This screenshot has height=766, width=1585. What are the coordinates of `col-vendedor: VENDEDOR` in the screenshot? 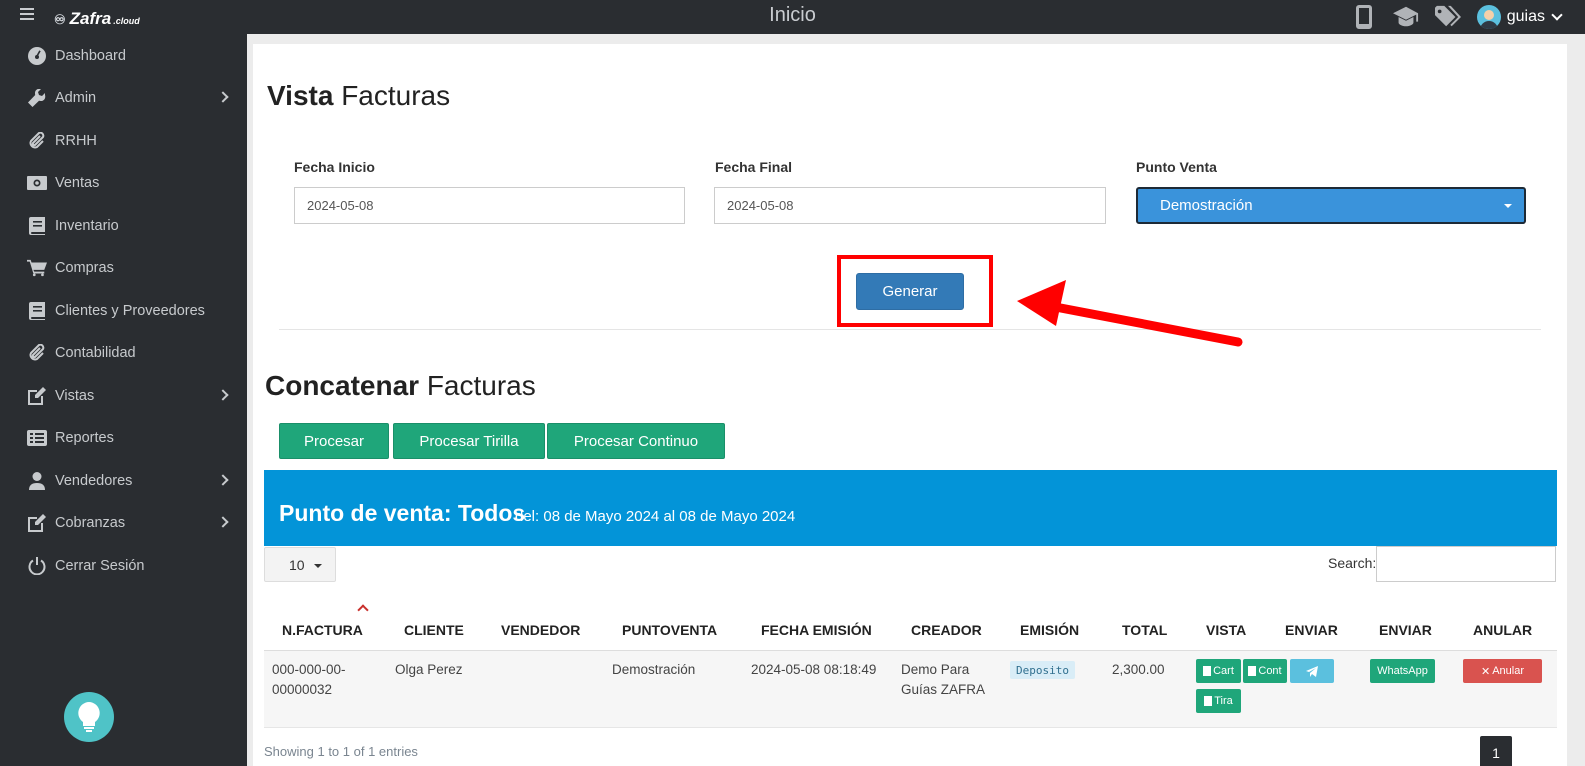 It's located at (540, 630).